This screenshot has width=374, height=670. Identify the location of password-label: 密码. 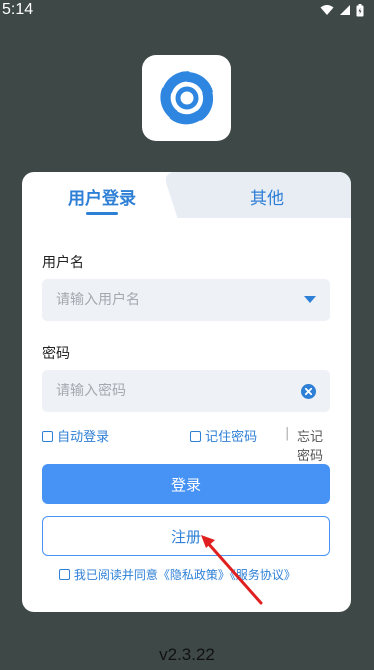
(56, 354).